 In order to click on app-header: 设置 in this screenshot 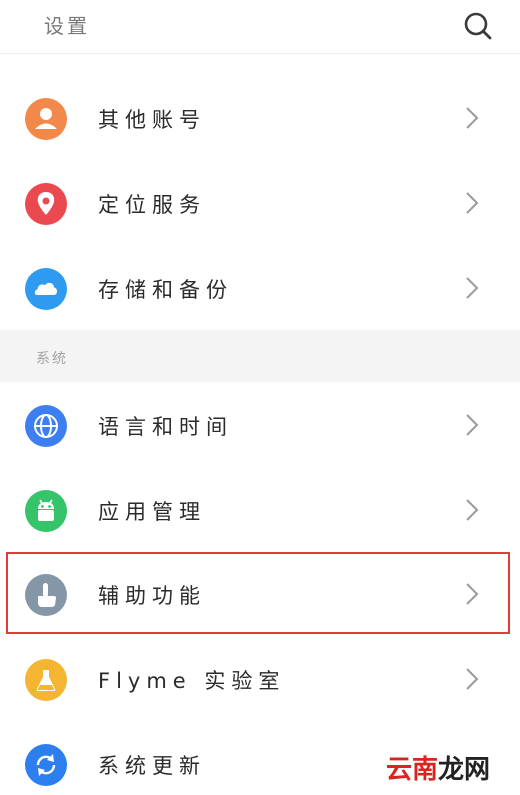, I will do `click(260, 27)`.